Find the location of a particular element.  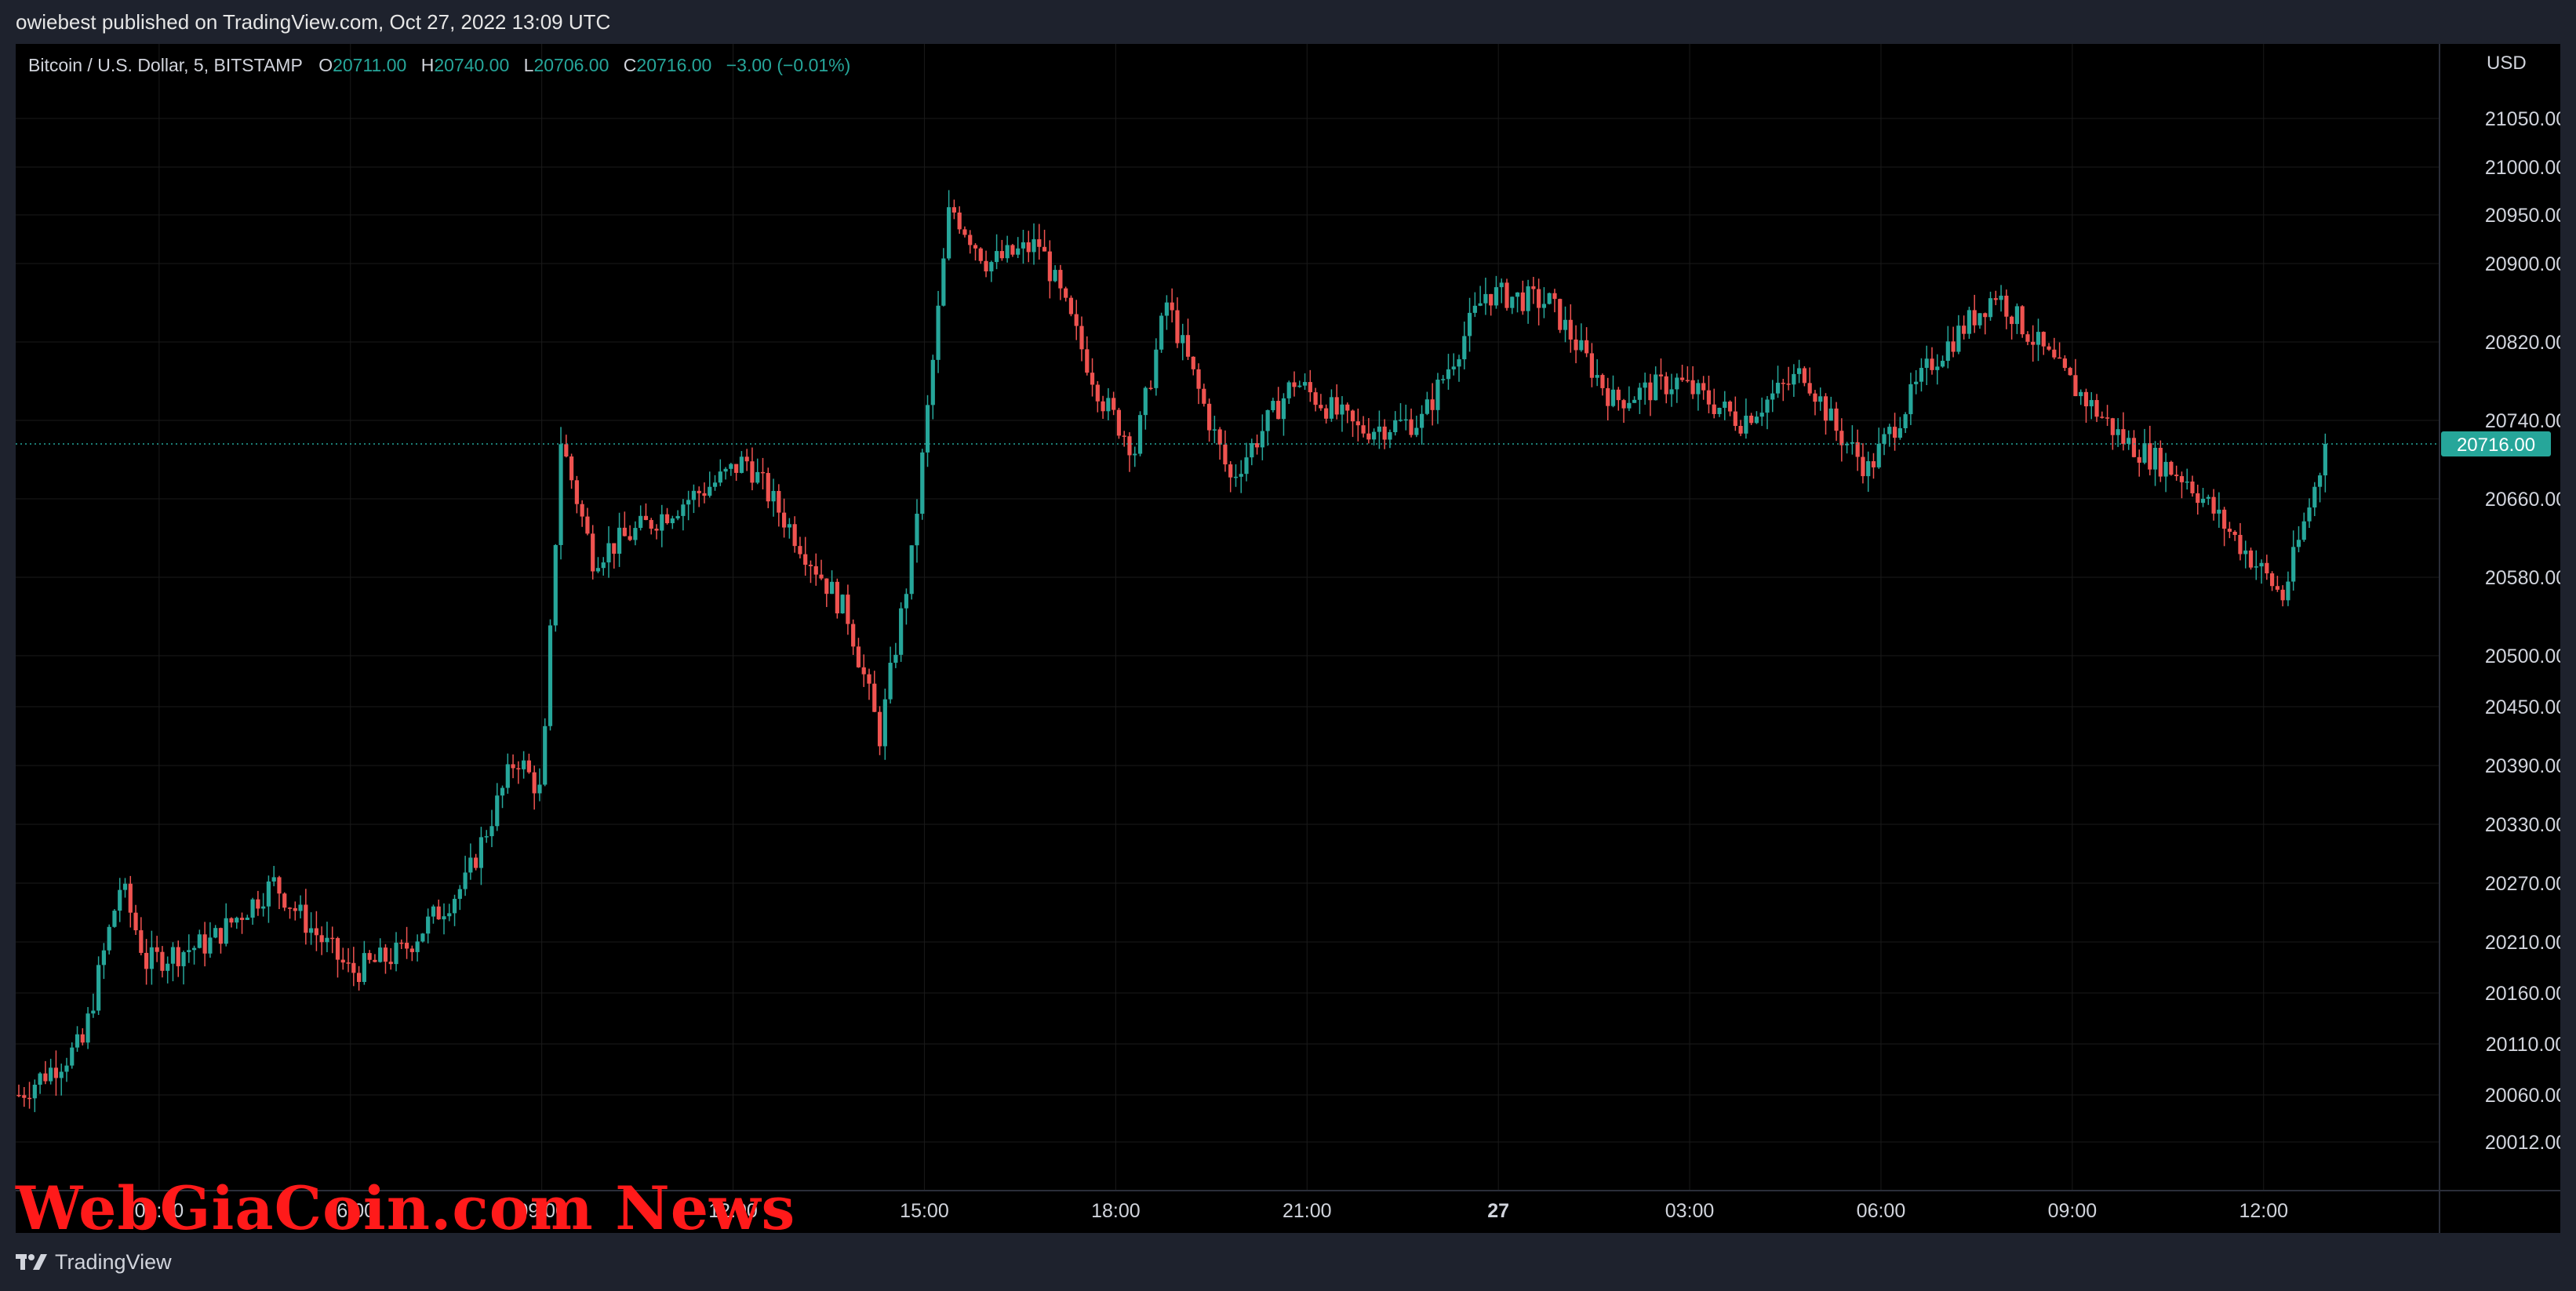

y-tick-label: 20450.00 is located at coordinates (2522, 707).